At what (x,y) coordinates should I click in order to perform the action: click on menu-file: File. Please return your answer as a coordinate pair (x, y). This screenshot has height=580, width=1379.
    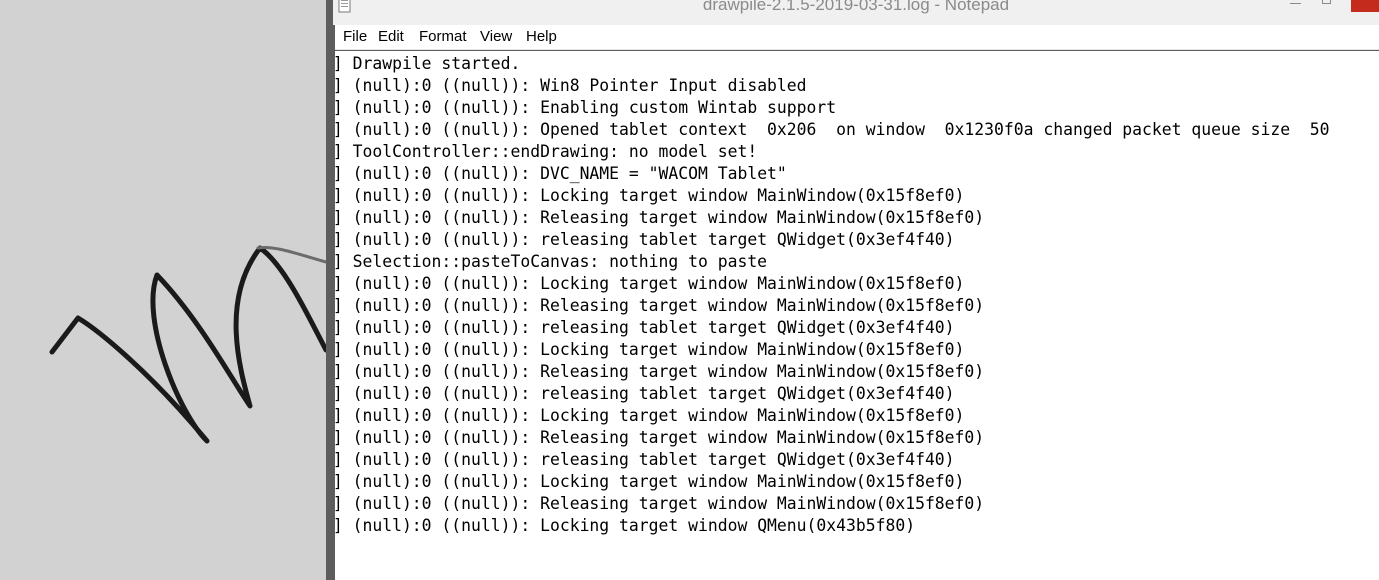
    Looking at the image, I should click on (355, 36).